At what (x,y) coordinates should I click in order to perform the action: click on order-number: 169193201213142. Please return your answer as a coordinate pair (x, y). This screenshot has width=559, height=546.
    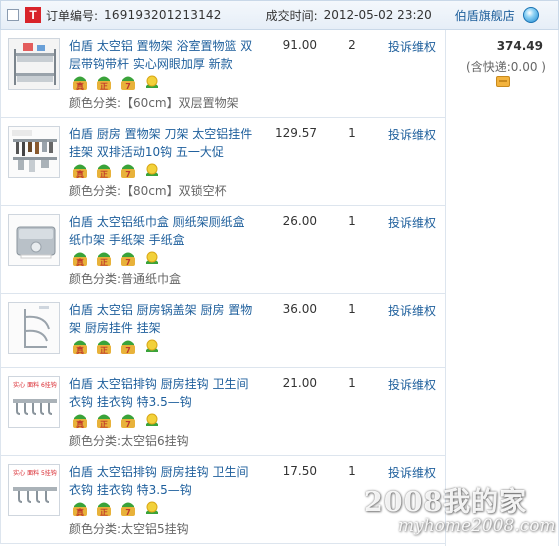
    Looking at the image, I should click on (163, 15).